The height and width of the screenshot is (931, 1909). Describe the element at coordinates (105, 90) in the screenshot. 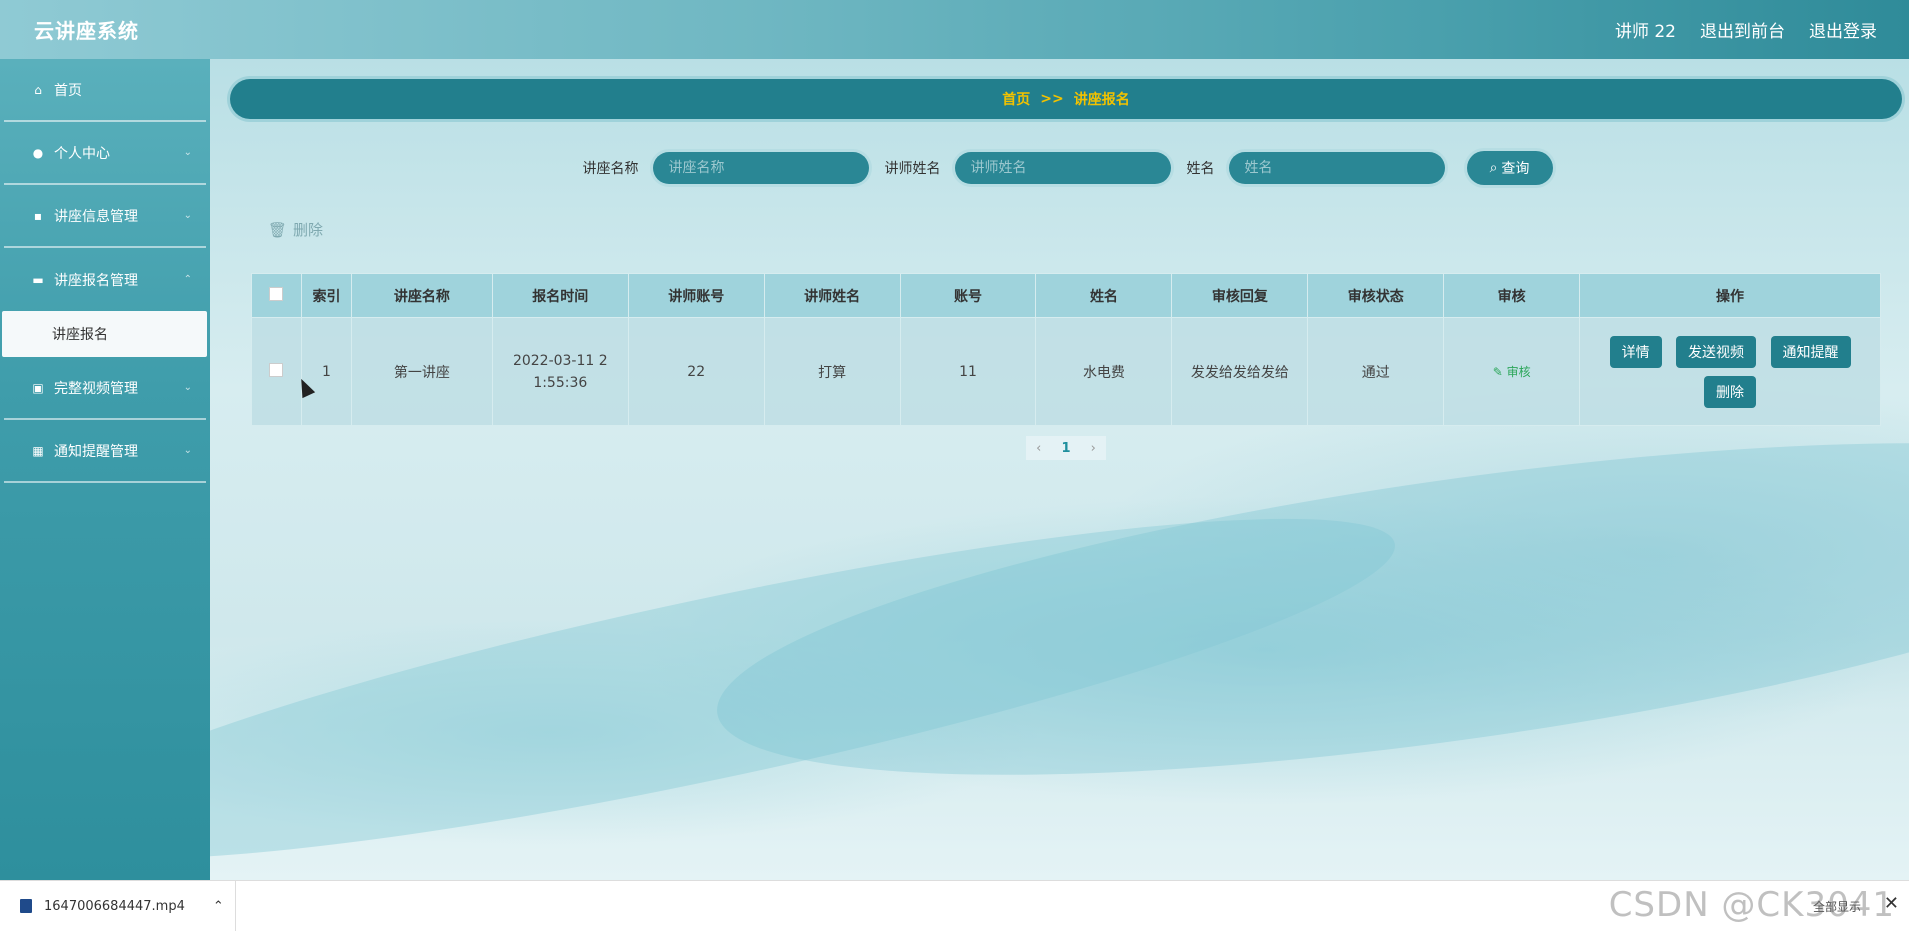

I see `sidebar-item-home: ⌂ 首页` at that location.